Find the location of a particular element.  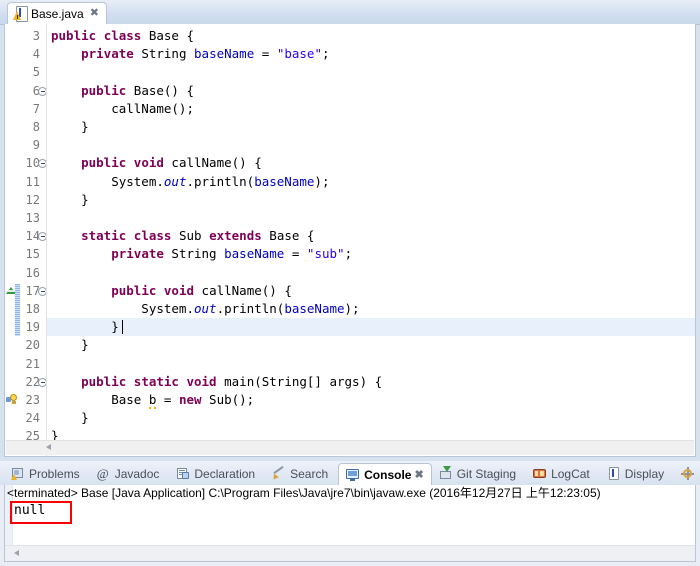

line-number: 24 is located at coordinates (32, 418).